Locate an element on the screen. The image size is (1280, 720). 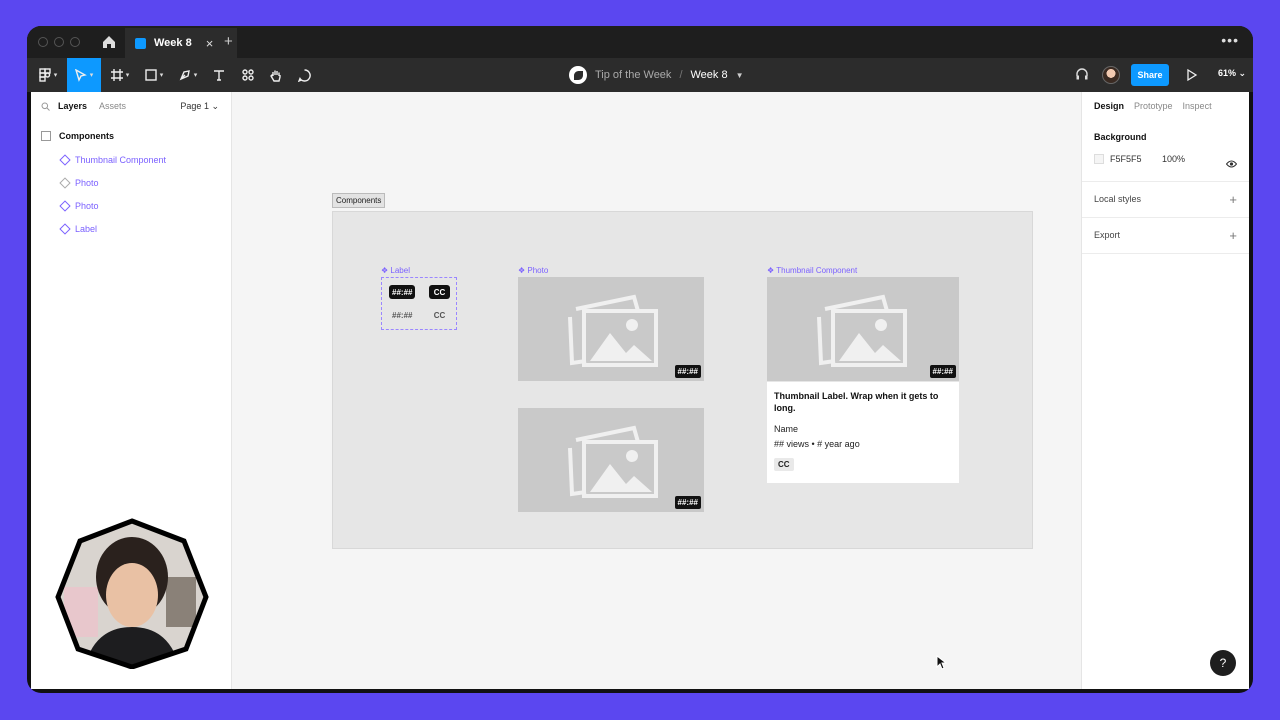
layer-label-component: Label is located at coordinates (131, 228).